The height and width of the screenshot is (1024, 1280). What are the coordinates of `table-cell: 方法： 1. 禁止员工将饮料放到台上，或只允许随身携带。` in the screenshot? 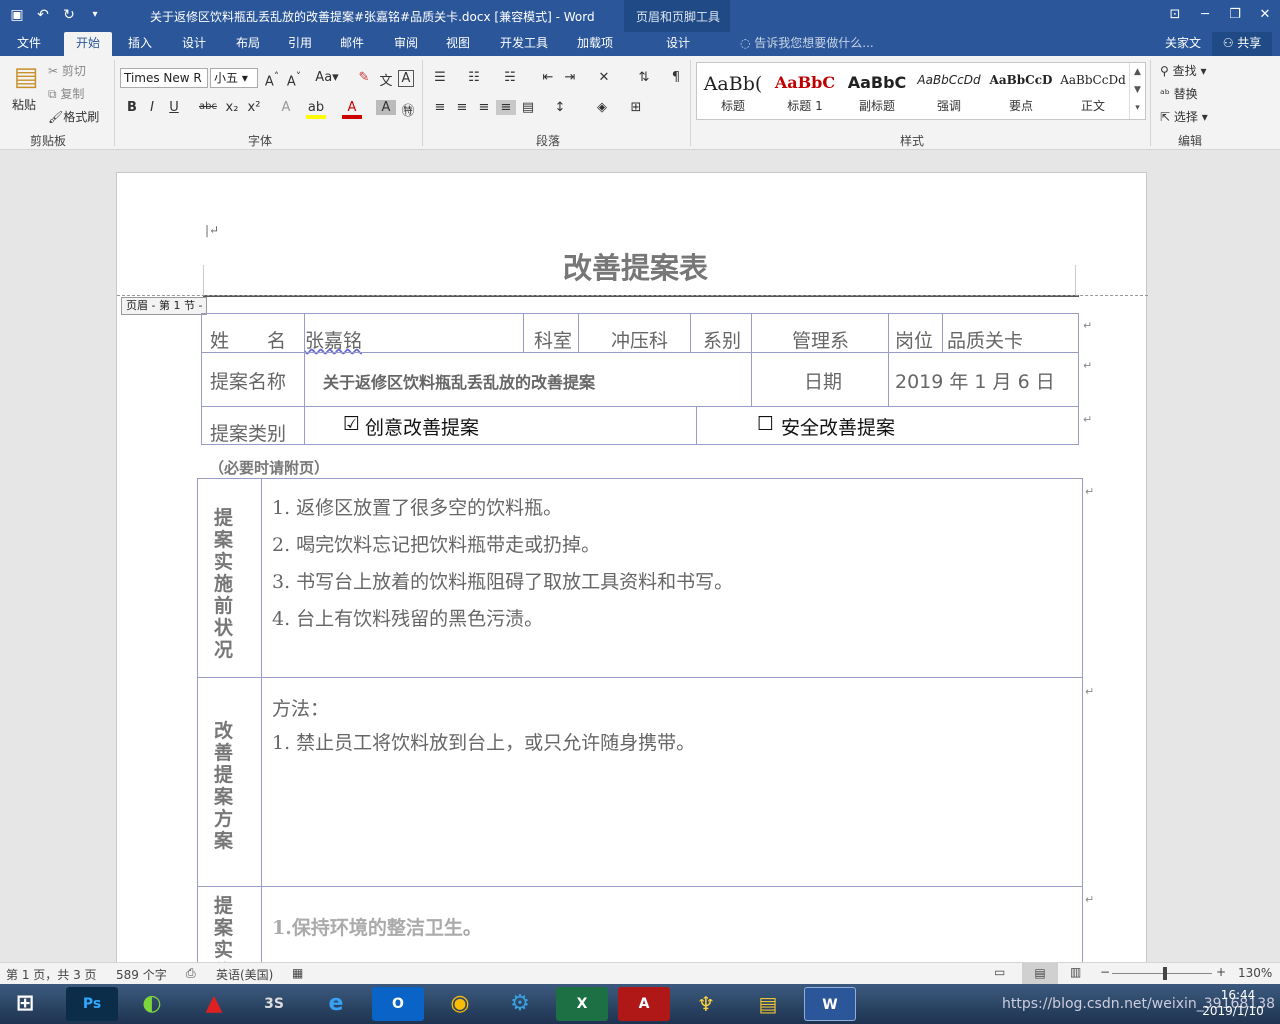 It's located at (672, 782).